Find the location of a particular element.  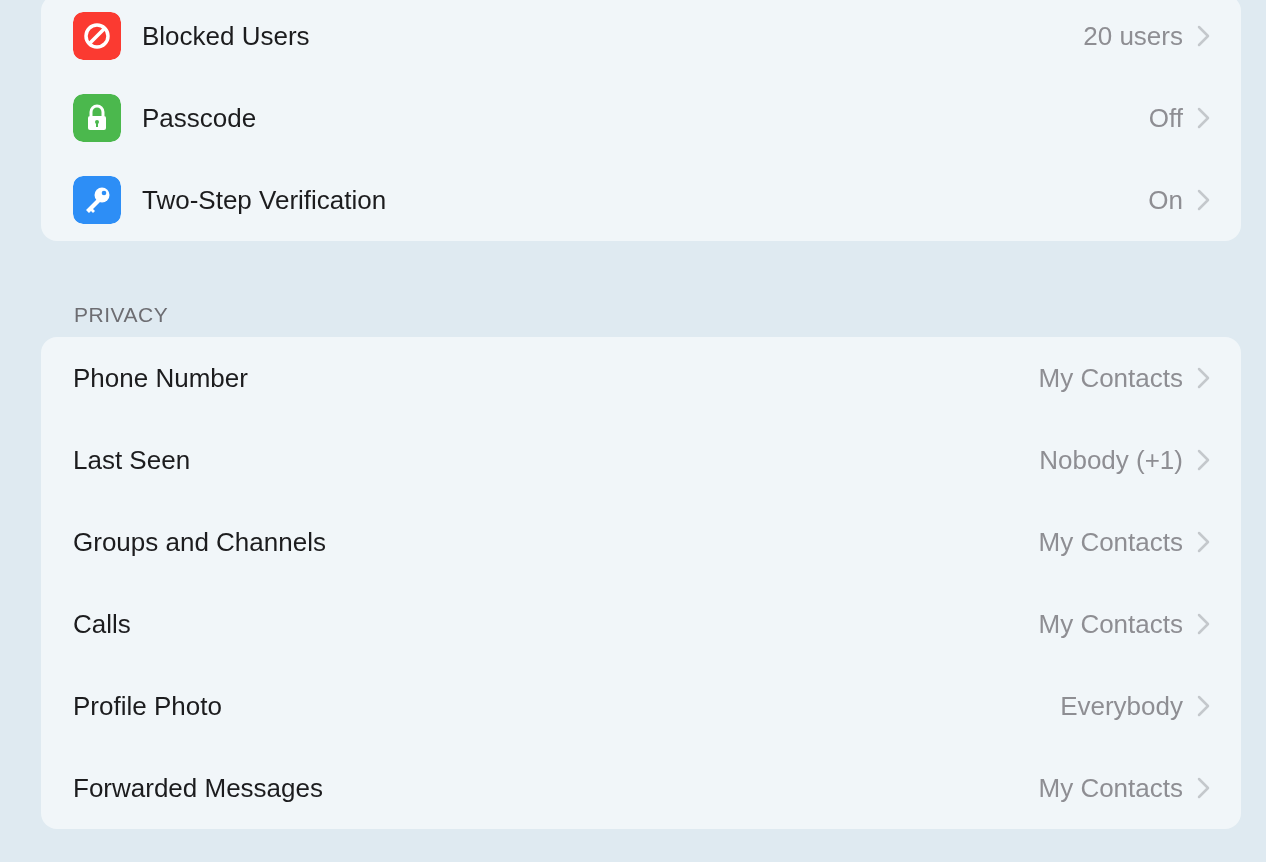

setting-value: On is located at coordinates (1165, 200).